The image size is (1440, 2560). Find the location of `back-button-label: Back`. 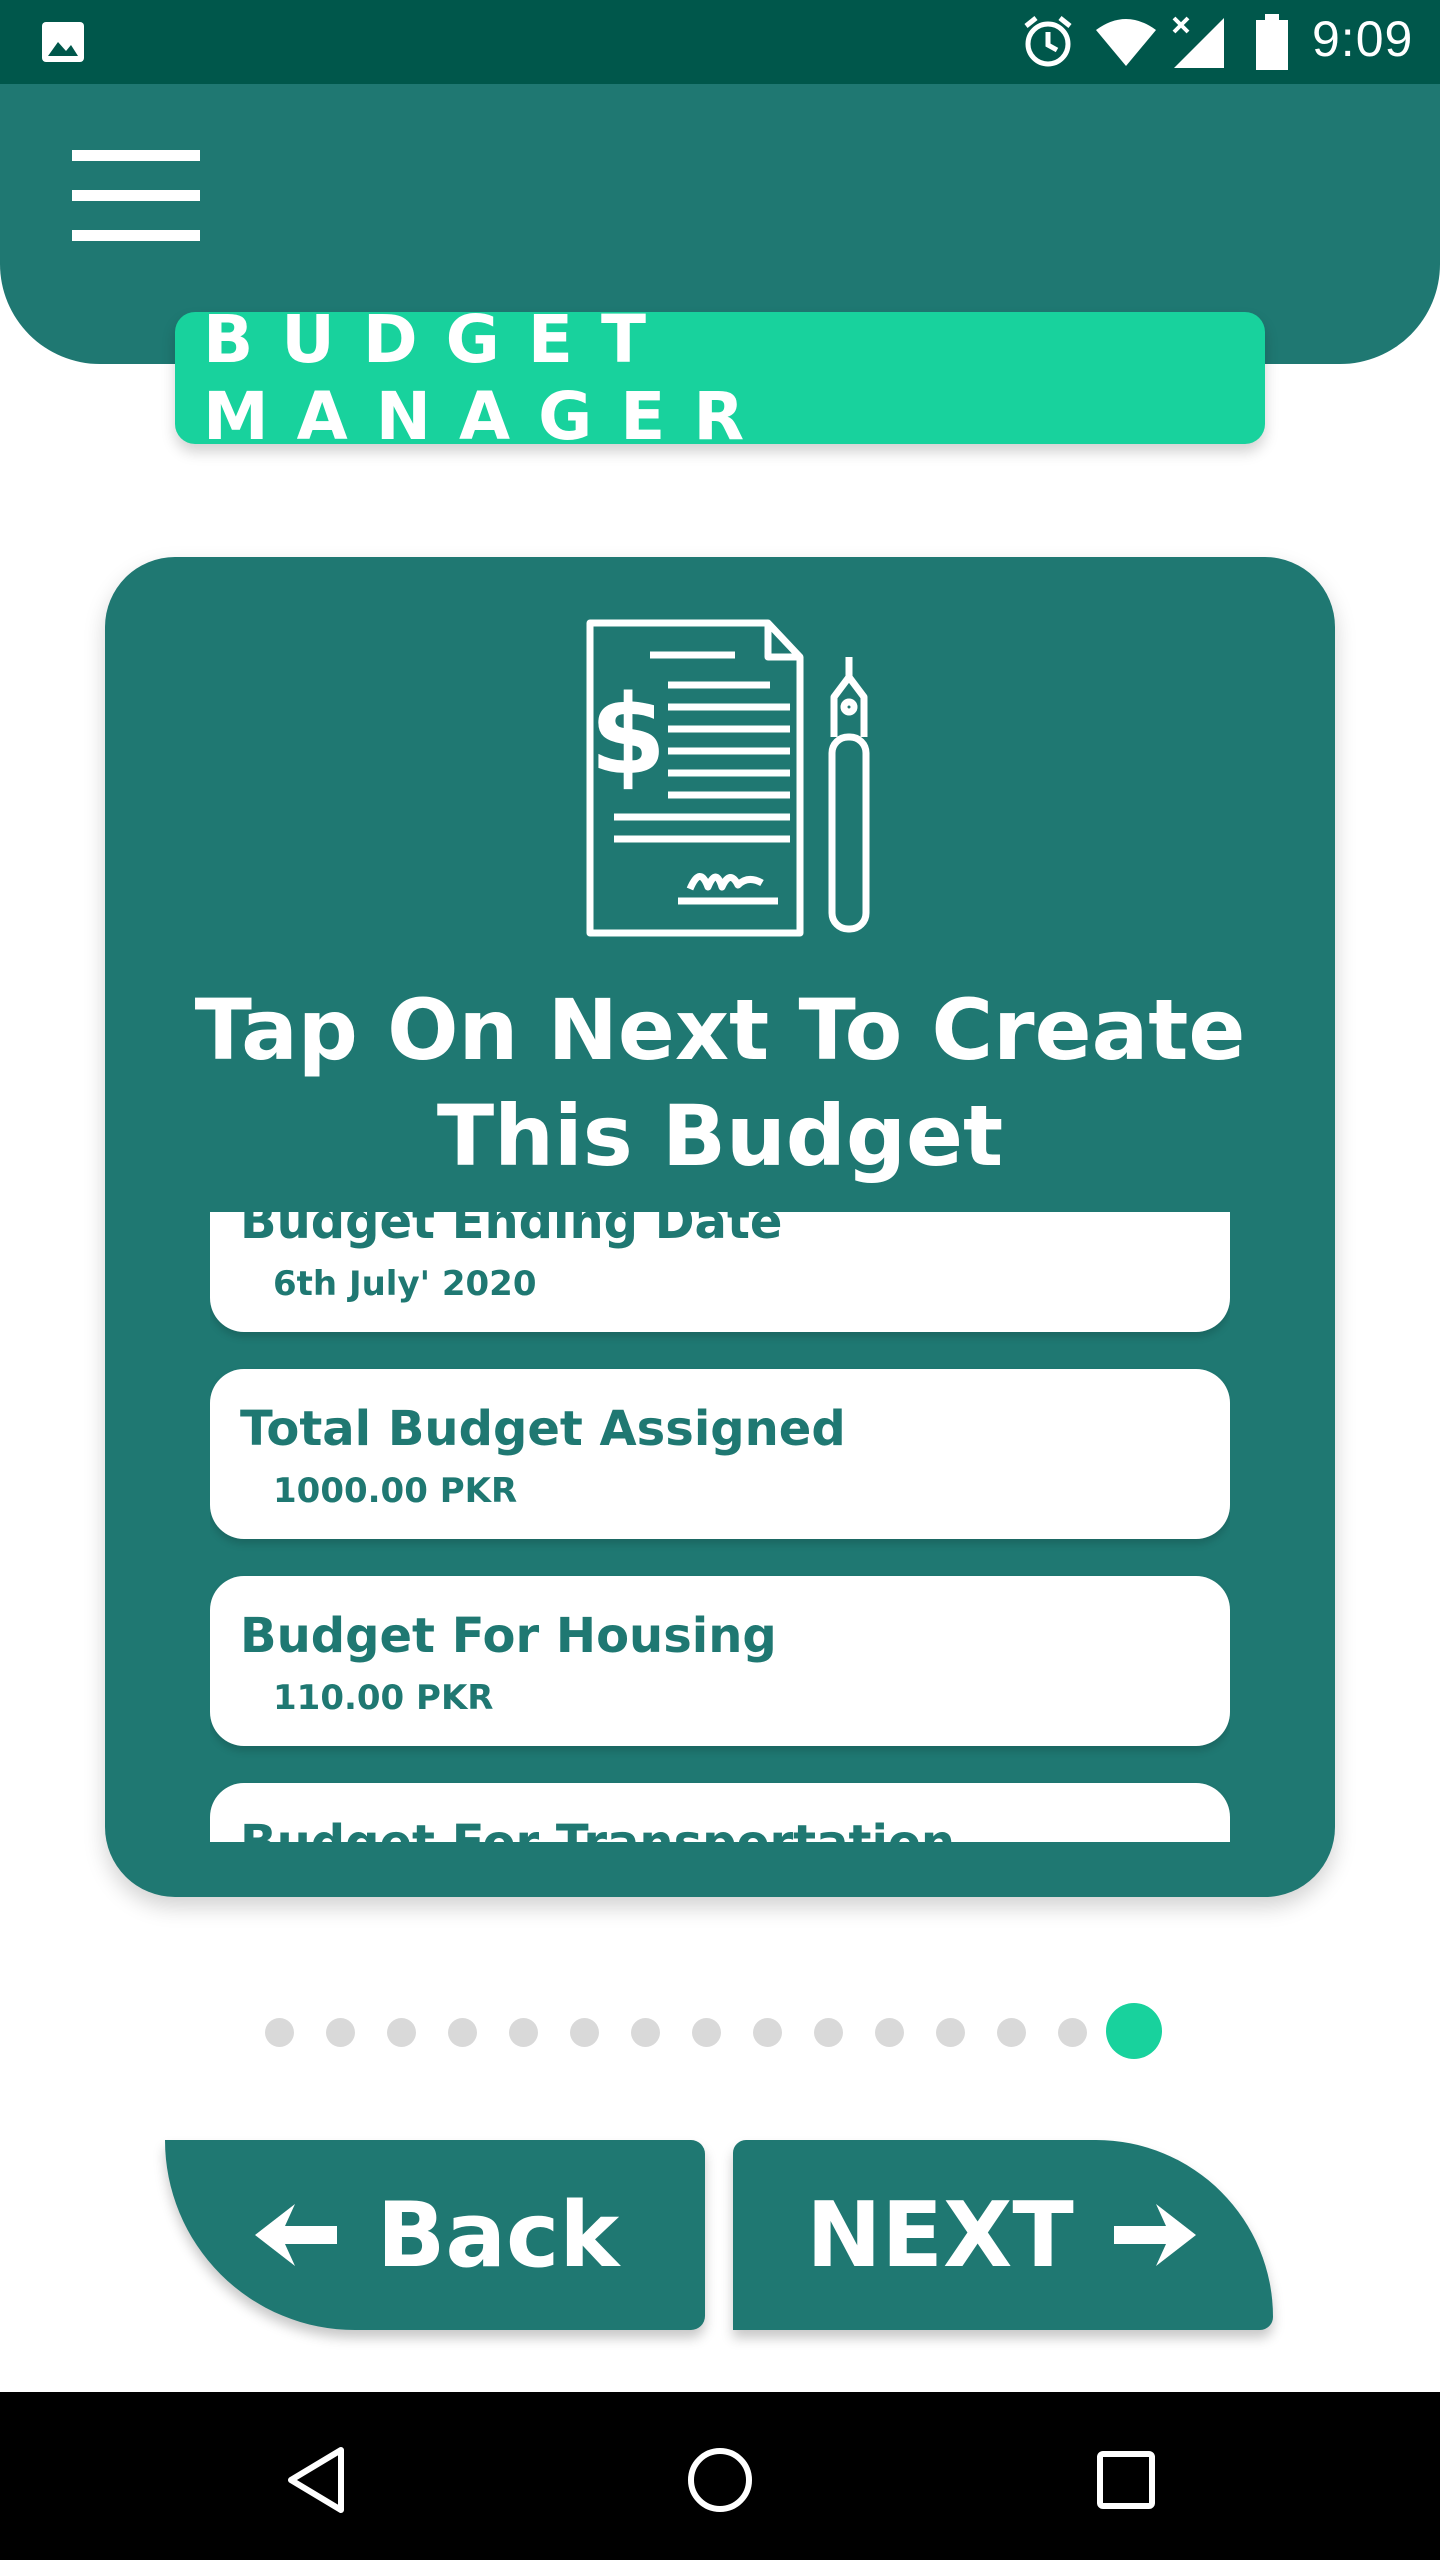

back-button-label: Back is located at coordinates (498, 2235).